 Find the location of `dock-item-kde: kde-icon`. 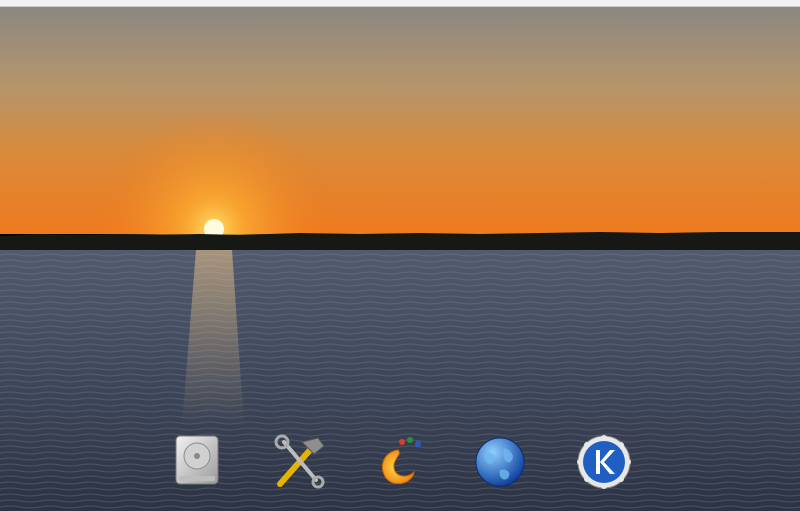

dock-item-kde: kde-icon is located at coordinates (604, 462).